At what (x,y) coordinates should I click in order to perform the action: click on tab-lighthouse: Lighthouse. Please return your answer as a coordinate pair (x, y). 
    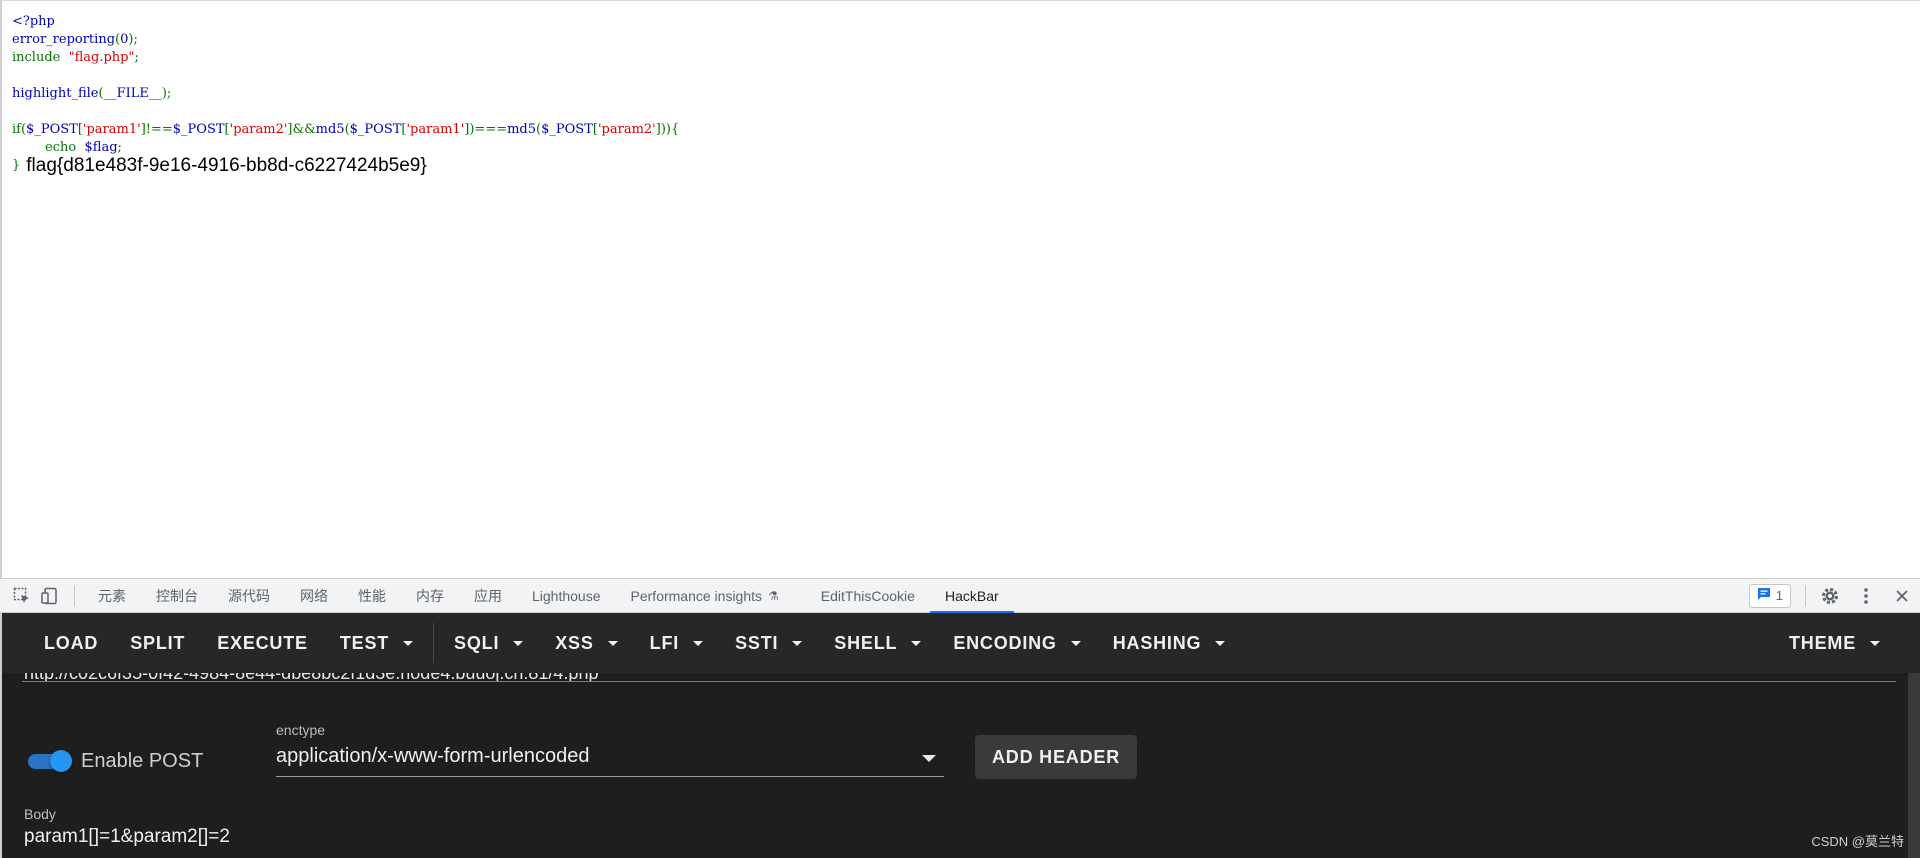
    Looking at the image, I should click on (566, 596).